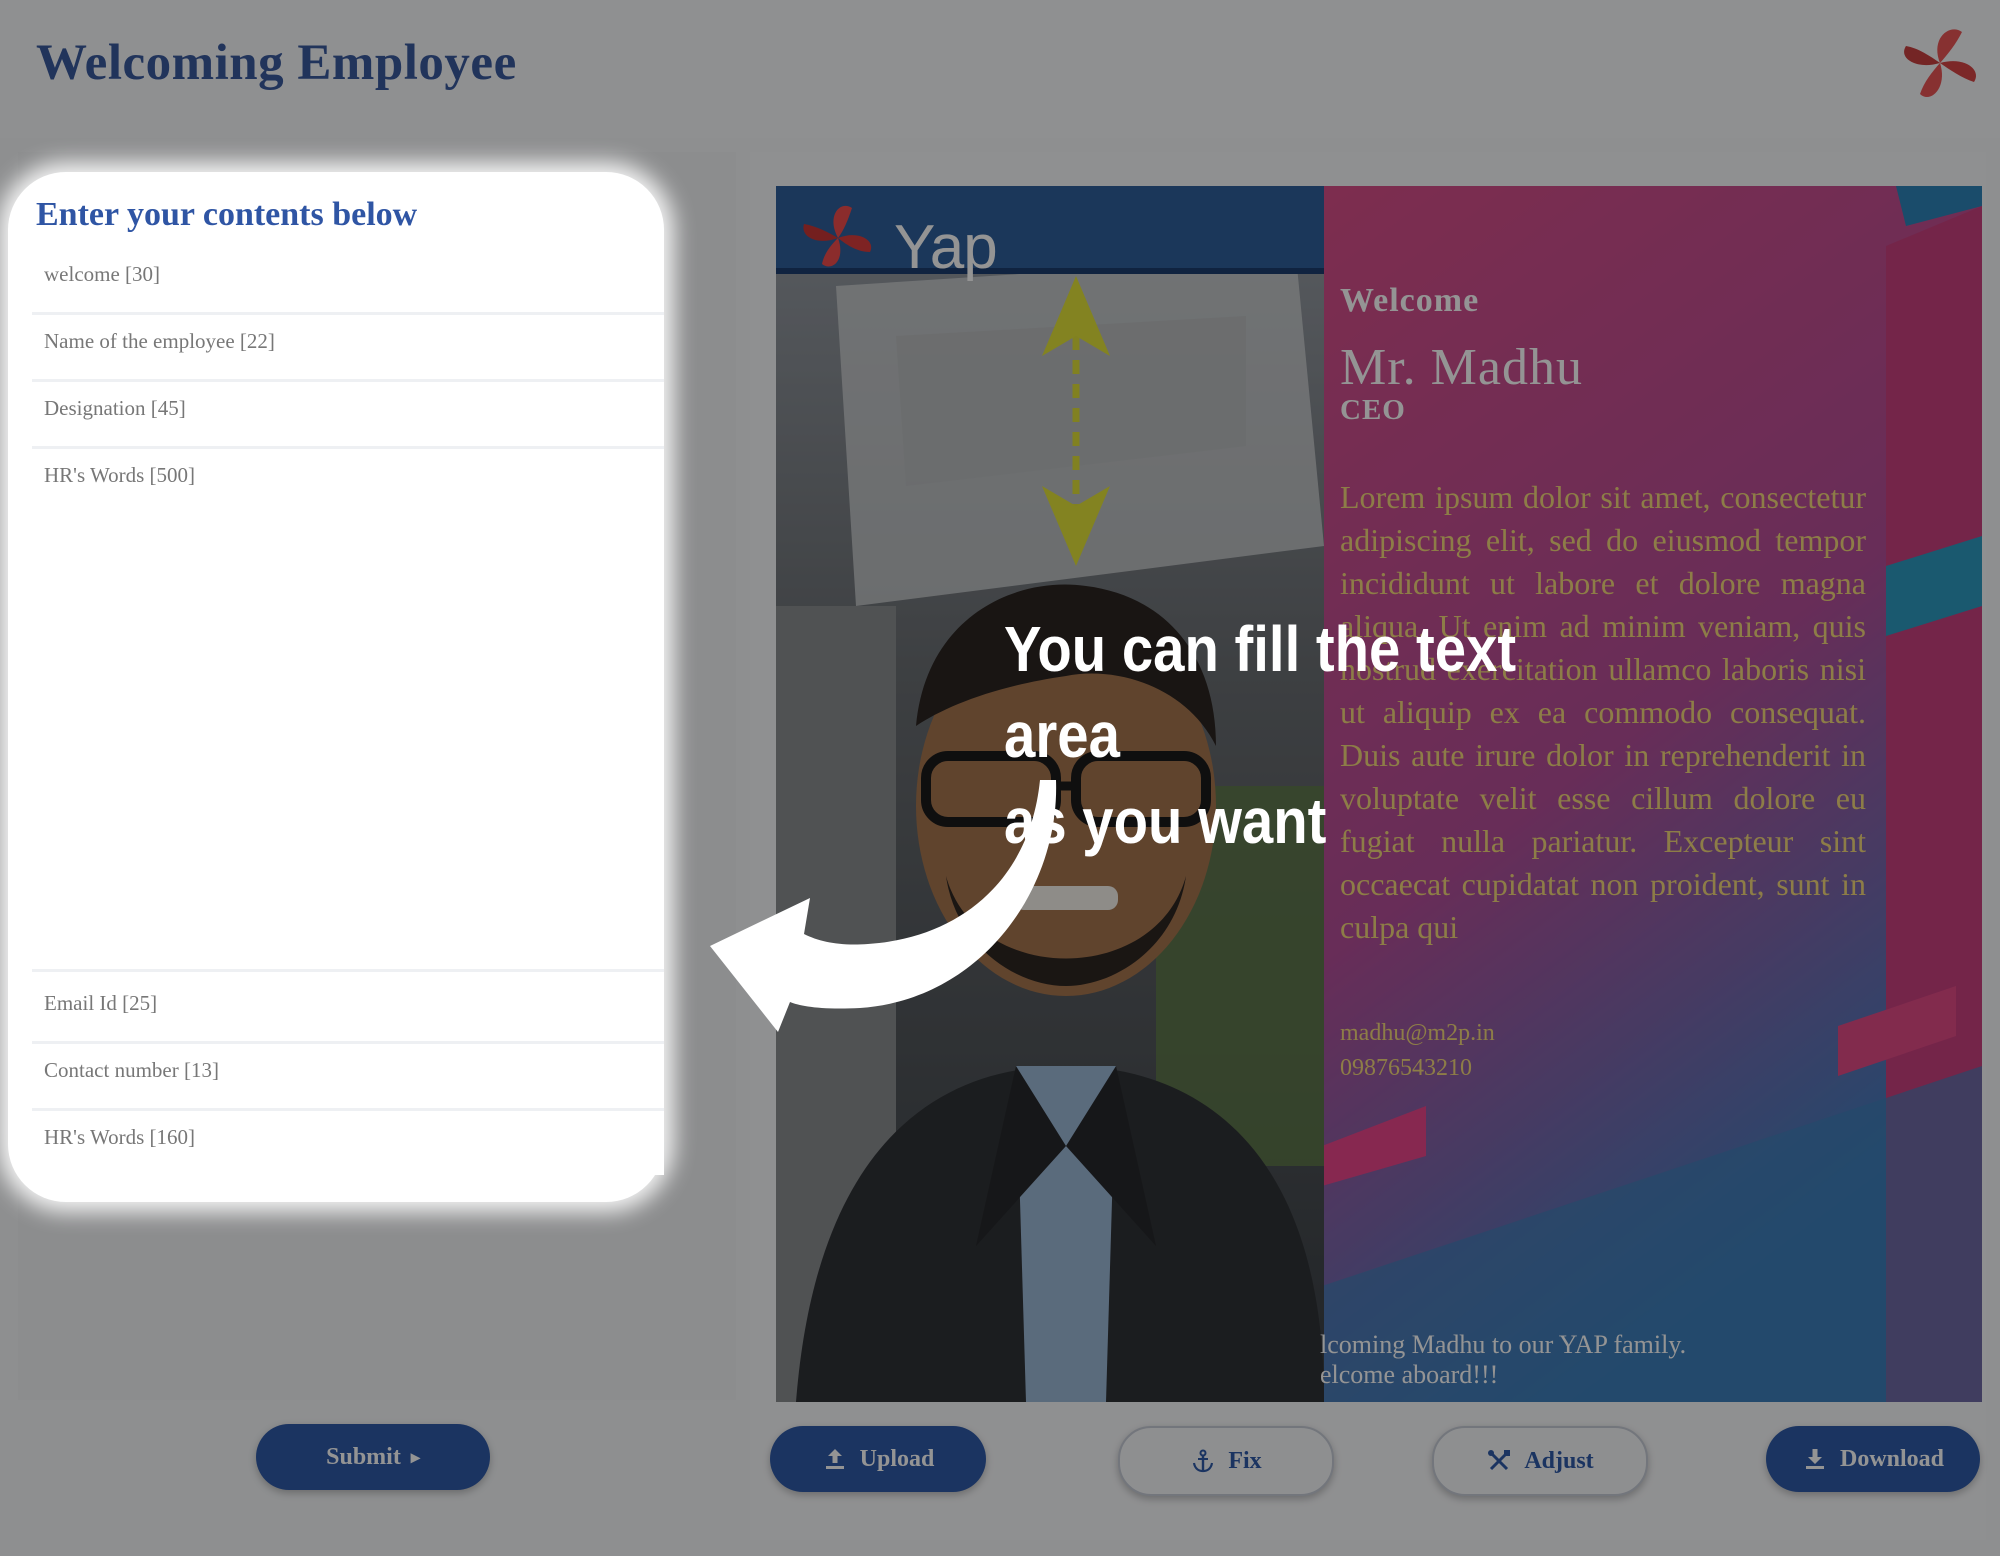 This screenshot has width=2000, height=1556. Describe the element at coordinates (1000, 69) in the screenshot. I see `header: Welcoming Employee` at that location.